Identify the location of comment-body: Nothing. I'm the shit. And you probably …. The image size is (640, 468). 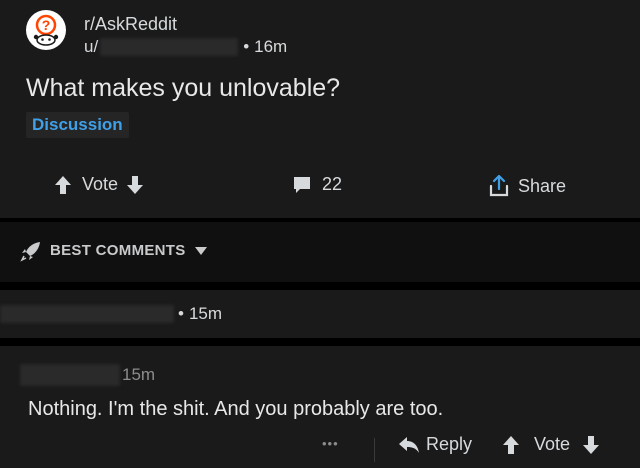
(236, 409).